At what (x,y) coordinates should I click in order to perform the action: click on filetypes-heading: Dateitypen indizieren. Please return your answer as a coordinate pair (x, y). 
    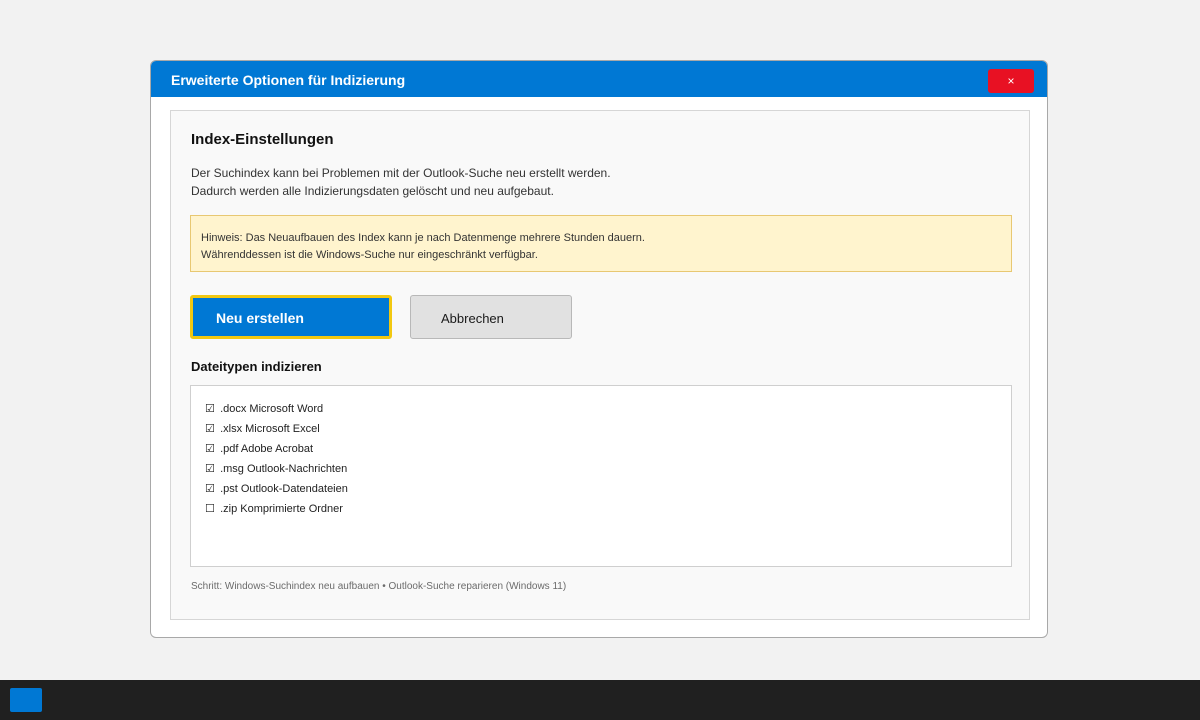
    Looking at the image, I should click on (256, 366).